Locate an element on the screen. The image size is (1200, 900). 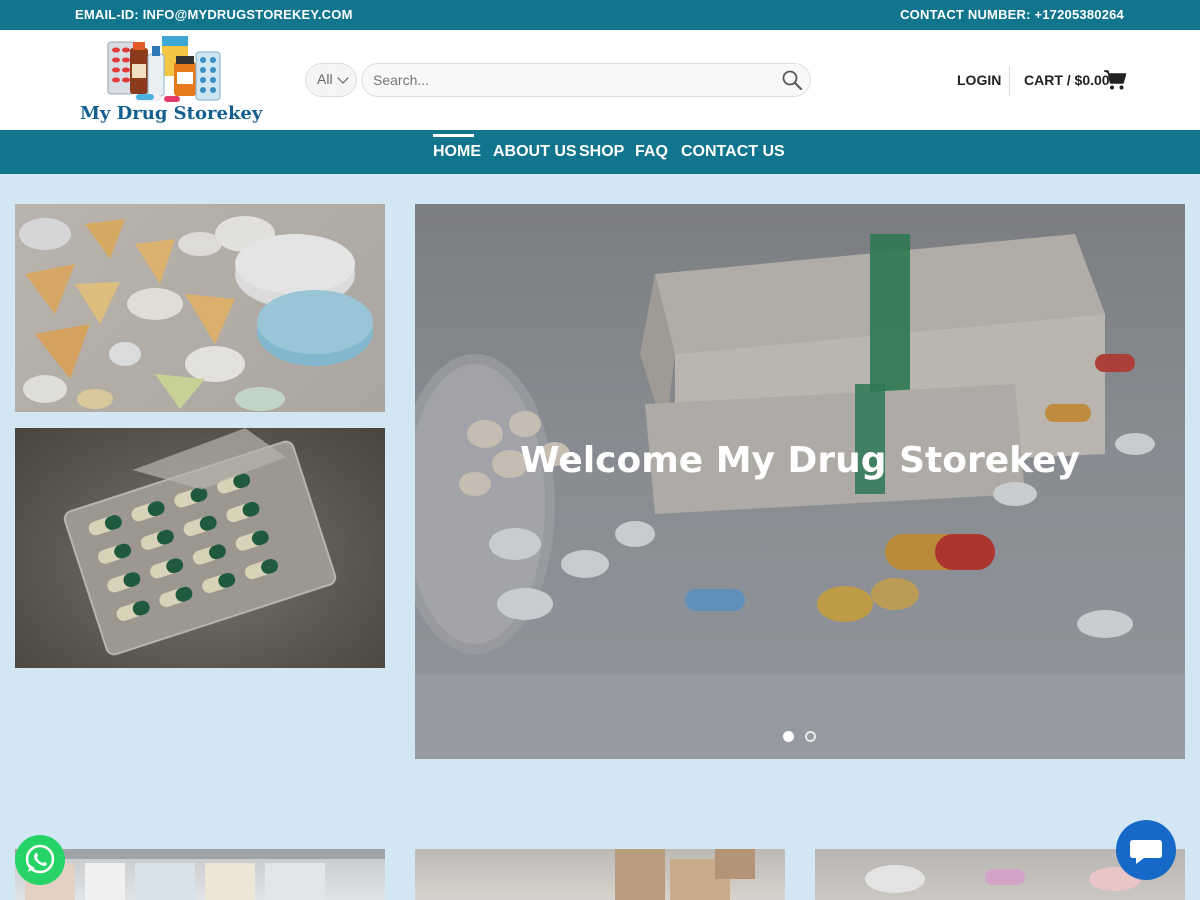
category-select: All is located at coordinates (331, 80).